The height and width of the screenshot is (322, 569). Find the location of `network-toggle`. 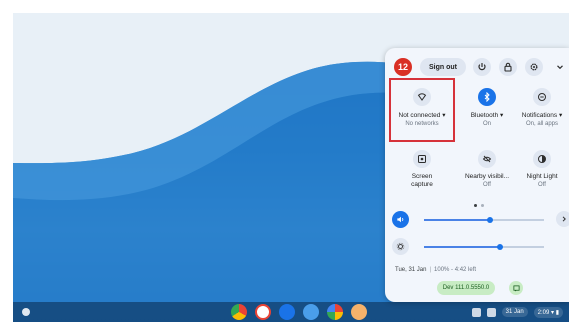

network-toggle is located at coordinates (422, 97).